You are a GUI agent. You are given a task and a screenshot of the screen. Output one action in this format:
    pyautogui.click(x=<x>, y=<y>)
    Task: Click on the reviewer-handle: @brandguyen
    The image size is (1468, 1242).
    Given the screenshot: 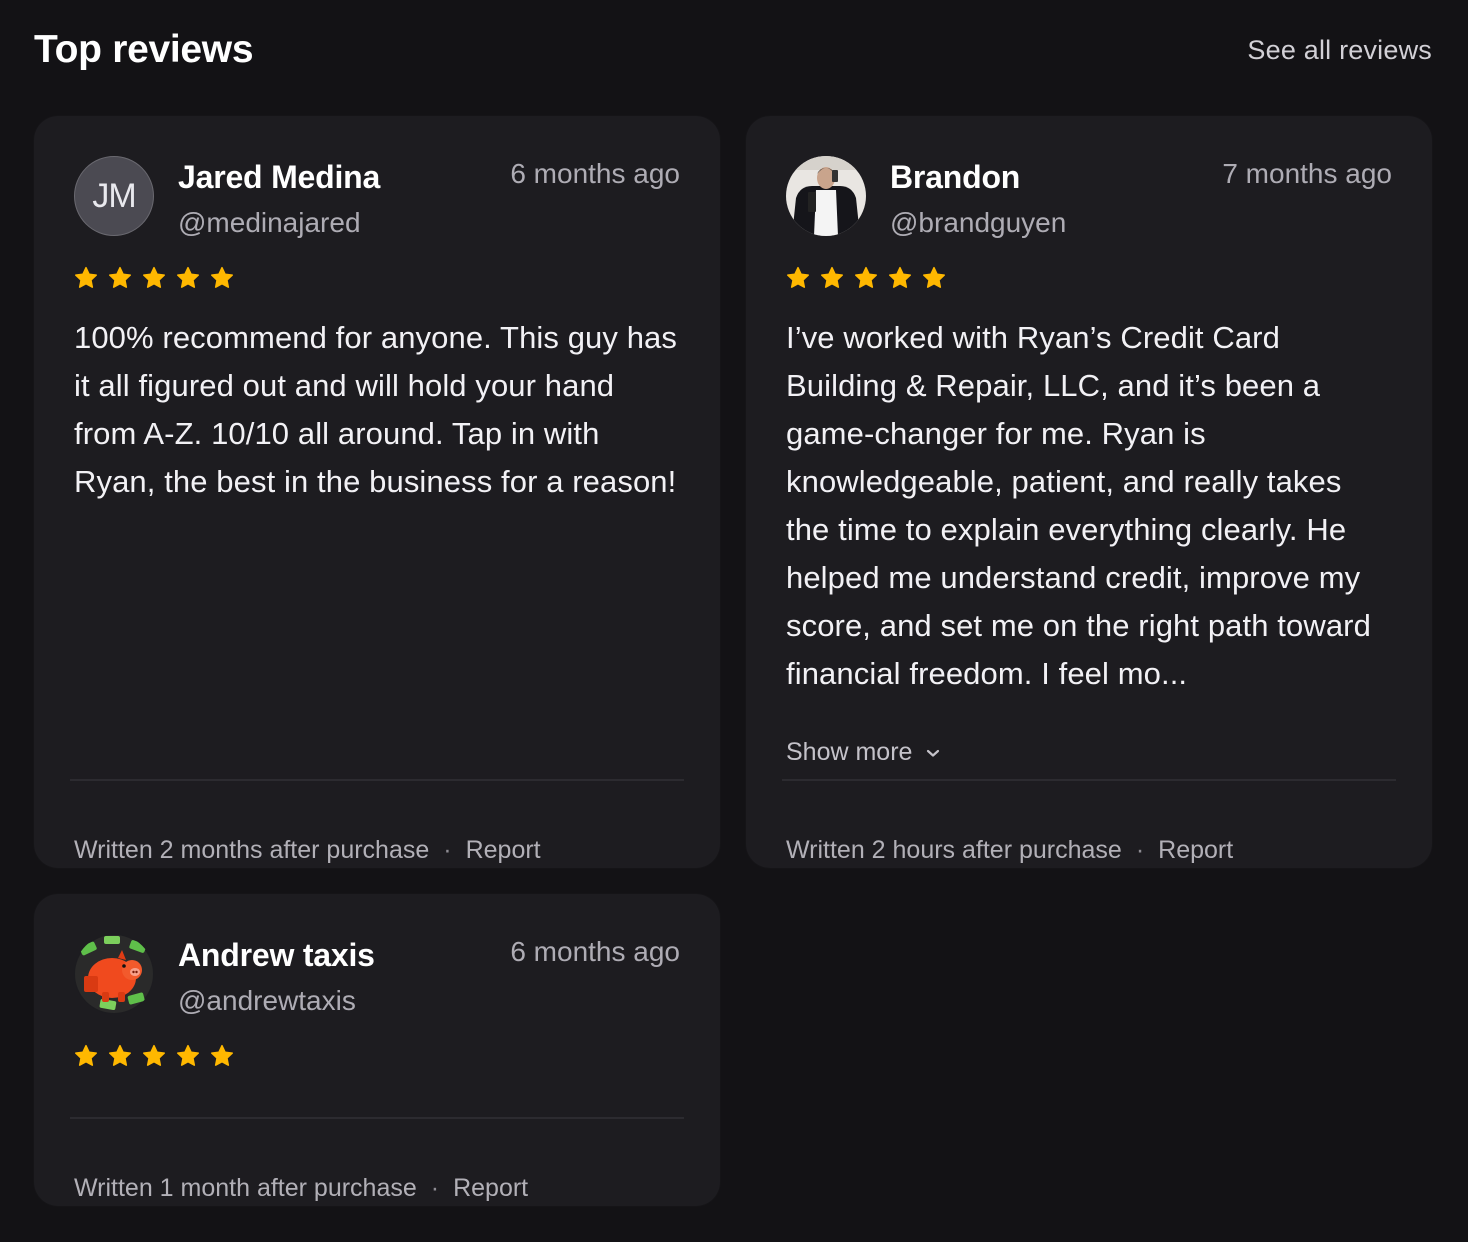 What is the action you would take?
    pyautogui.click(x=978, y=222)
    